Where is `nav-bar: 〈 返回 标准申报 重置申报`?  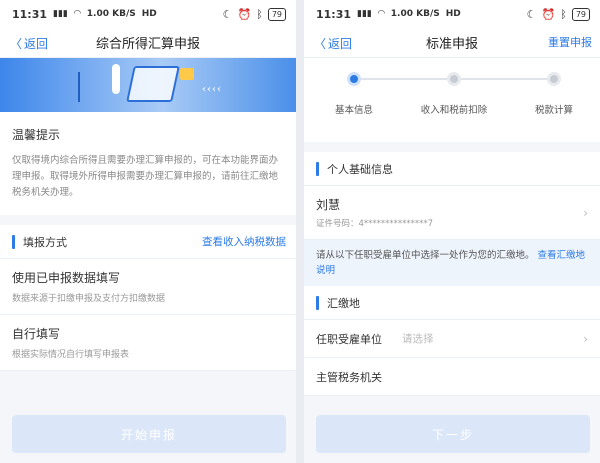 nav-bar: 〈 返回 标准申报 重置申报 is located at coordinates (452, 43).